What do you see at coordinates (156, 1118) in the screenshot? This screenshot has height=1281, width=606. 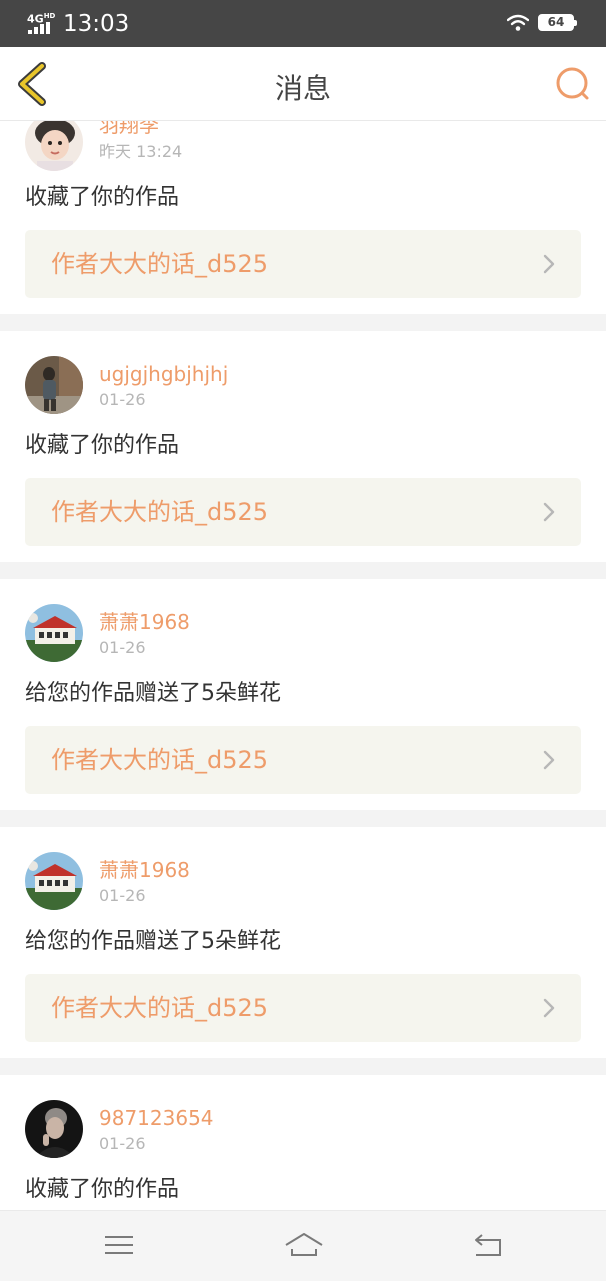 I see `username: 987123654` at bounding box center [156, 1118].